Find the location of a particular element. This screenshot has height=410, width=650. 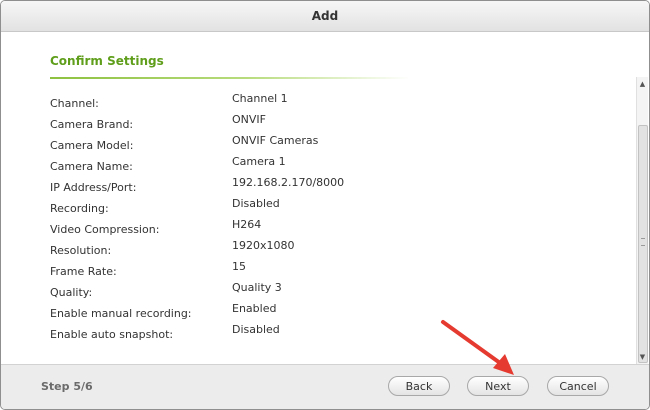

setting-value: Enabled is located at coordinates (254, 308).